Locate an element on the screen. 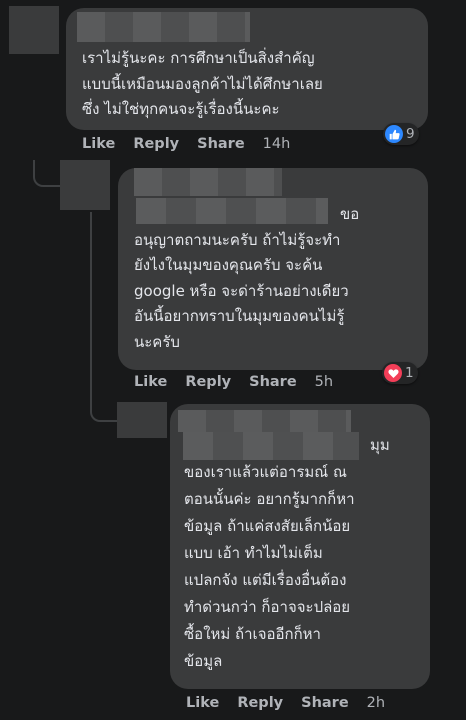 This screenshot has height=720, width=466. reaction-count: 9 is located at coordinates (410, 134).